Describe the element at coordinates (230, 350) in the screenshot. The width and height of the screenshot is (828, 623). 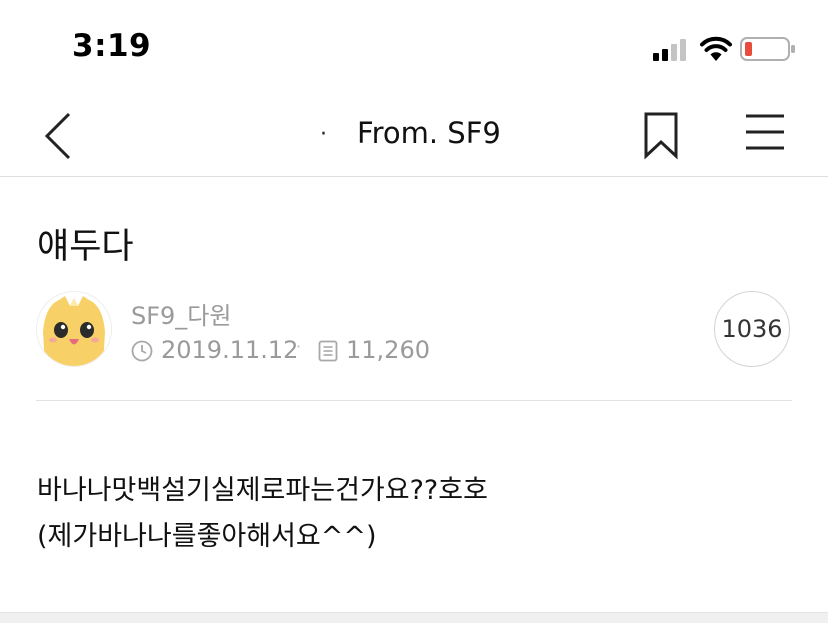
I see `post-date: 2019.11.12` at that location.